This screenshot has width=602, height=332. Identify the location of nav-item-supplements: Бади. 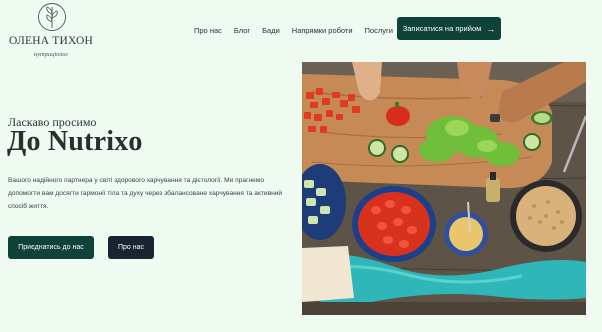
(271, 30).